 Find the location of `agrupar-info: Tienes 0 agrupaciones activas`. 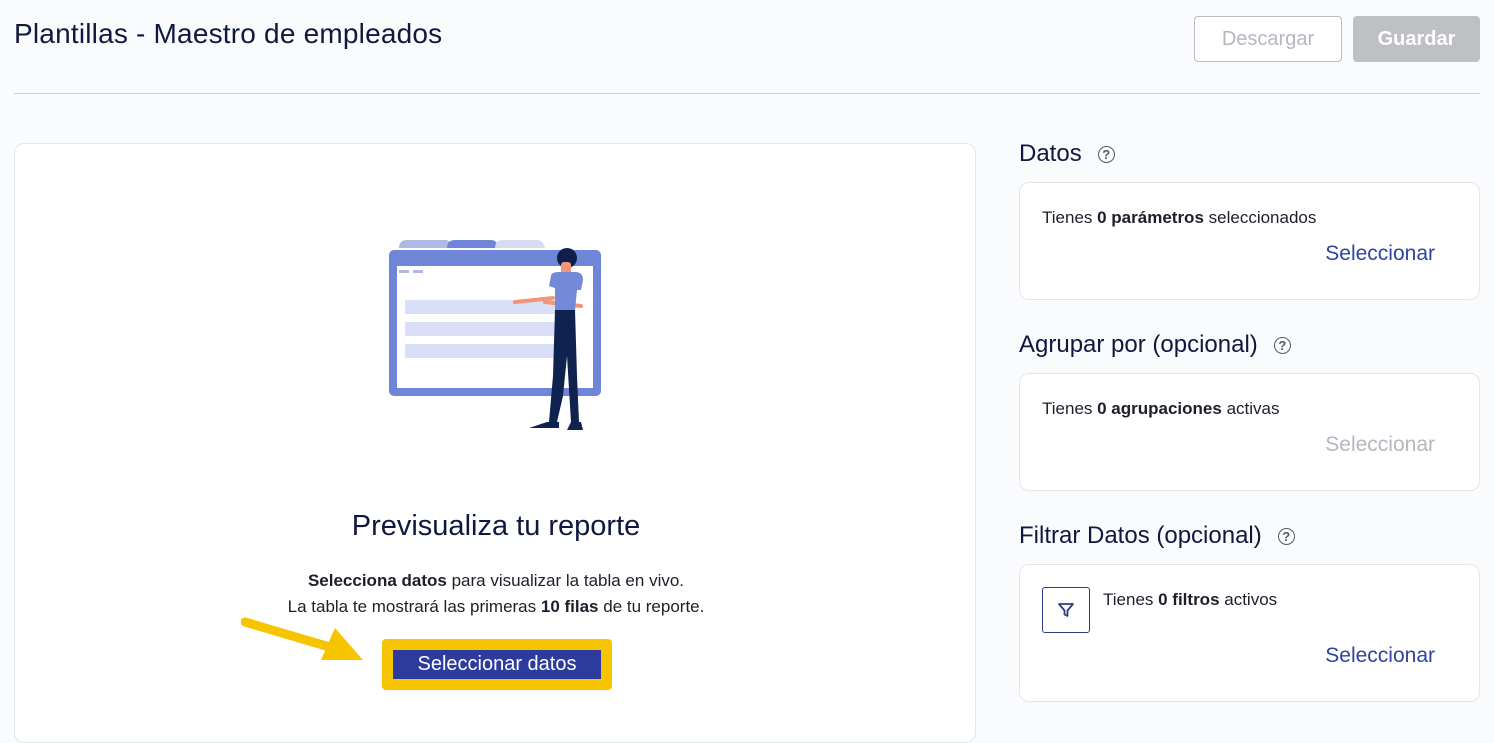

agrupar-info: Tienes 0 agrupaciones activas is located at coordinates (1160, 409).